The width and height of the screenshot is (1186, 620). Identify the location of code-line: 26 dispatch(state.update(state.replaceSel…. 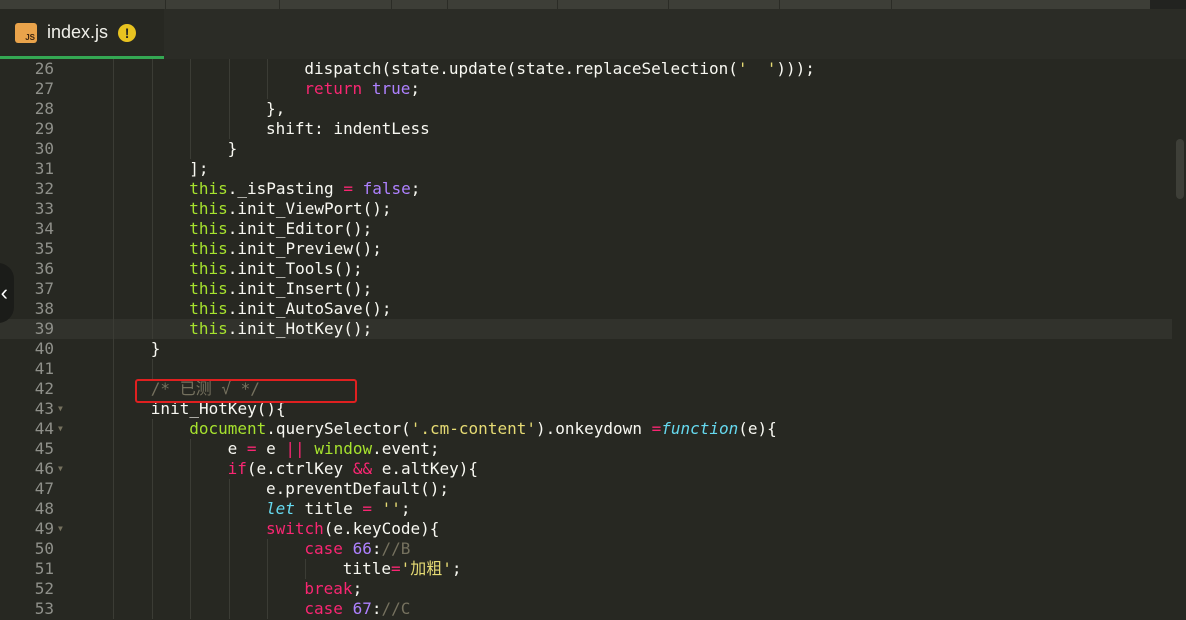
(593, 69).